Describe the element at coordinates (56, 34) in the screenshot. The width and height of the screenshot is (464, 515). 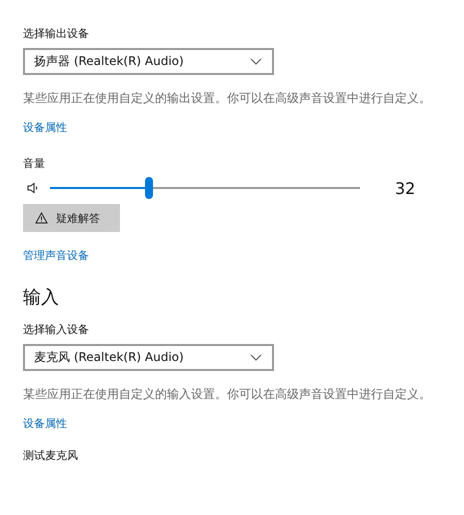
I see `field-label: 选择输出设备` at that location.